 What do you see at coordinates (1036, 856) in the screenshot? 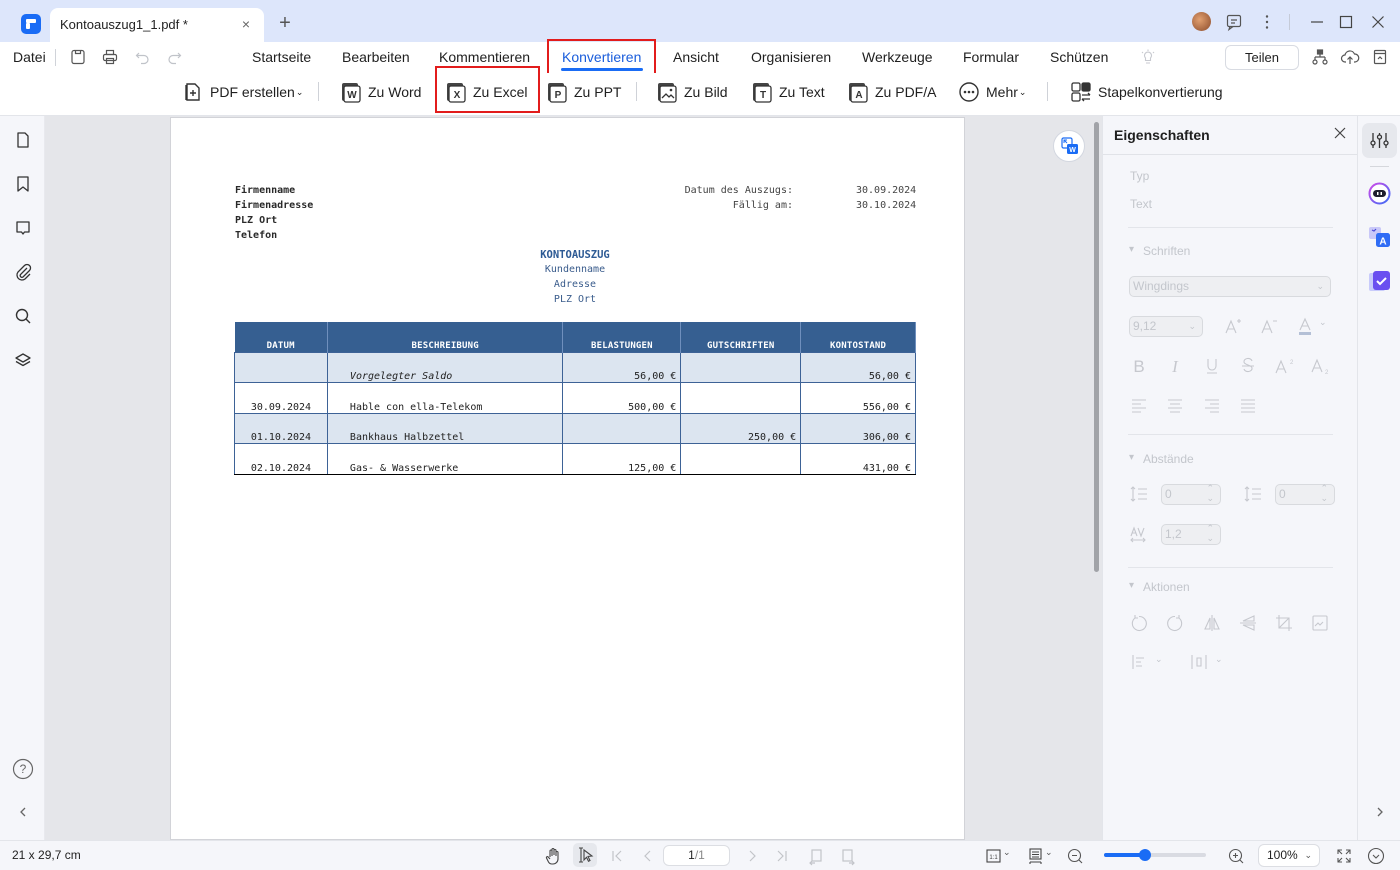
I see `page-layout-icon` at bounding box center [1036, 856].